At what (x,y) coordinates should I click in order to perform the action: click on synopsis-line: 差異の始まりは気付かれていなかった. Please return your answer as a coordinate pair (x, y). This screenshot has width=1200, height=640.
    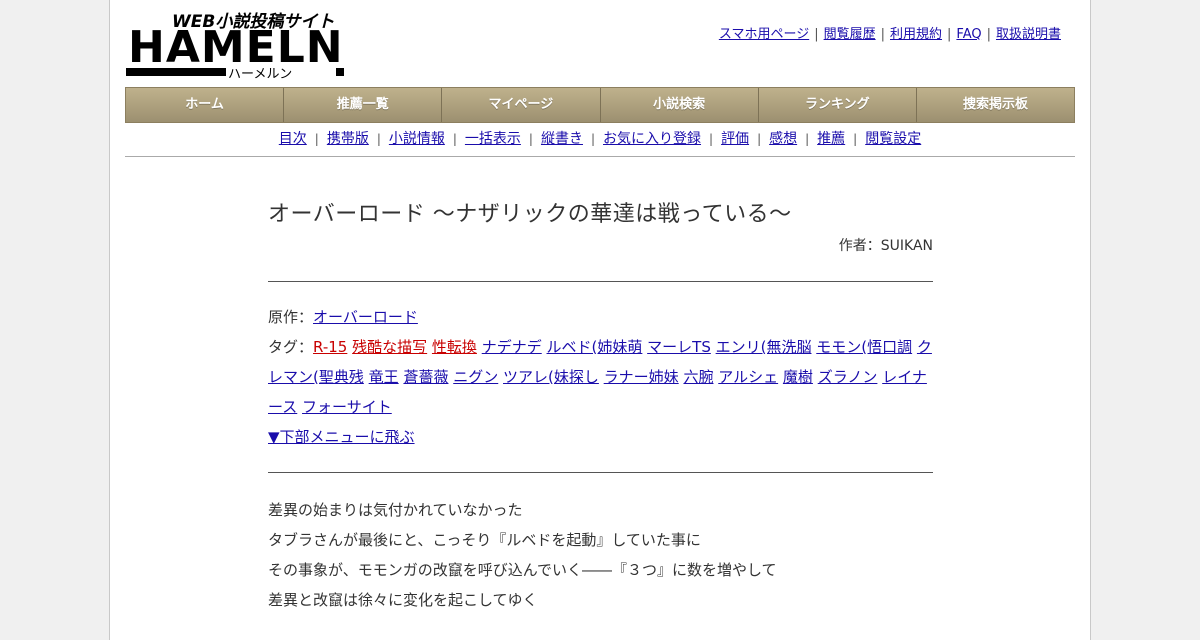
    Looking at the image, I should click on (395, 510).